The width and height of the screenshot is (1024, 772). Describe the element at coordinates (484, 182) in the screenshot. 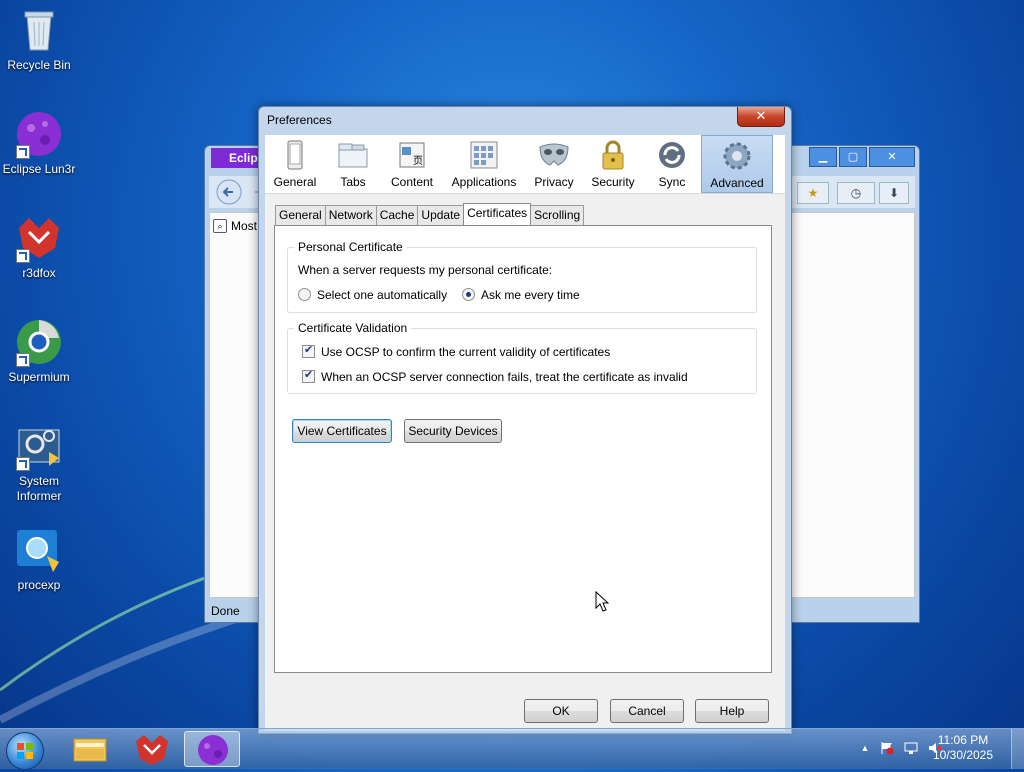

I see `pane-applications-label: Applications` at that location.